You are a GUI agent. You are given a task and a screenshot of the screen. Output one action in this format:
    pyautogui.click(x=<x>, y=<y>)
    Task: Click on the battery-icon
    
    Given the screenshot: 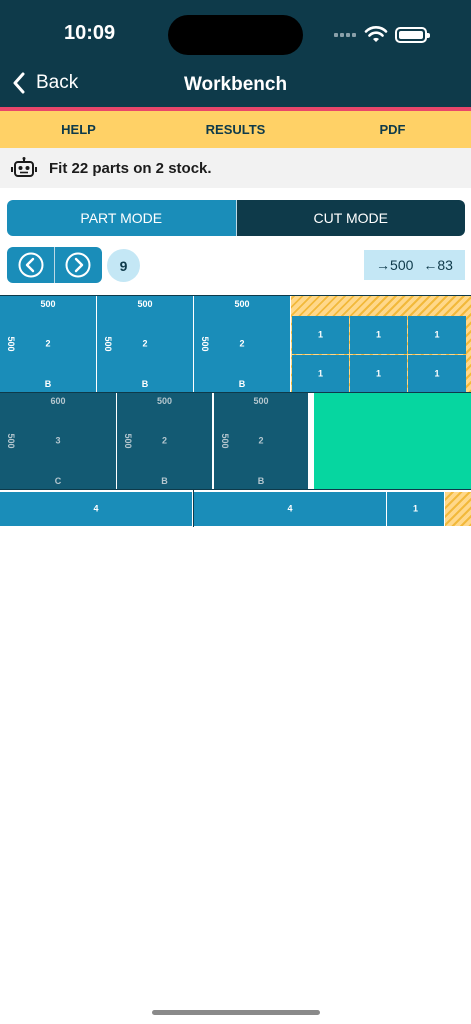 What is the action you would take?
    pyautogui.click(x=412, y=35)
    